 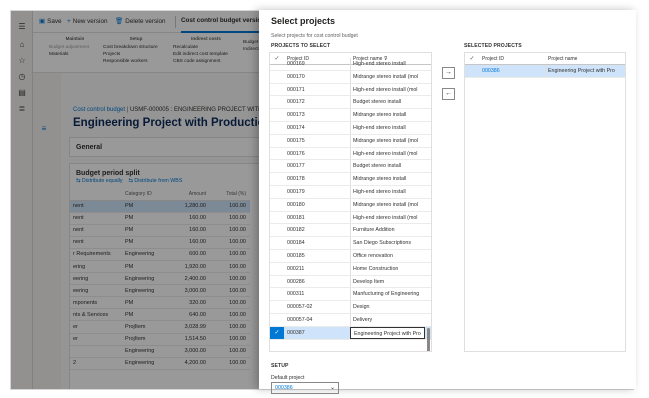 I want to click on project-id-cell: 000178, so click(x=296, y=179).